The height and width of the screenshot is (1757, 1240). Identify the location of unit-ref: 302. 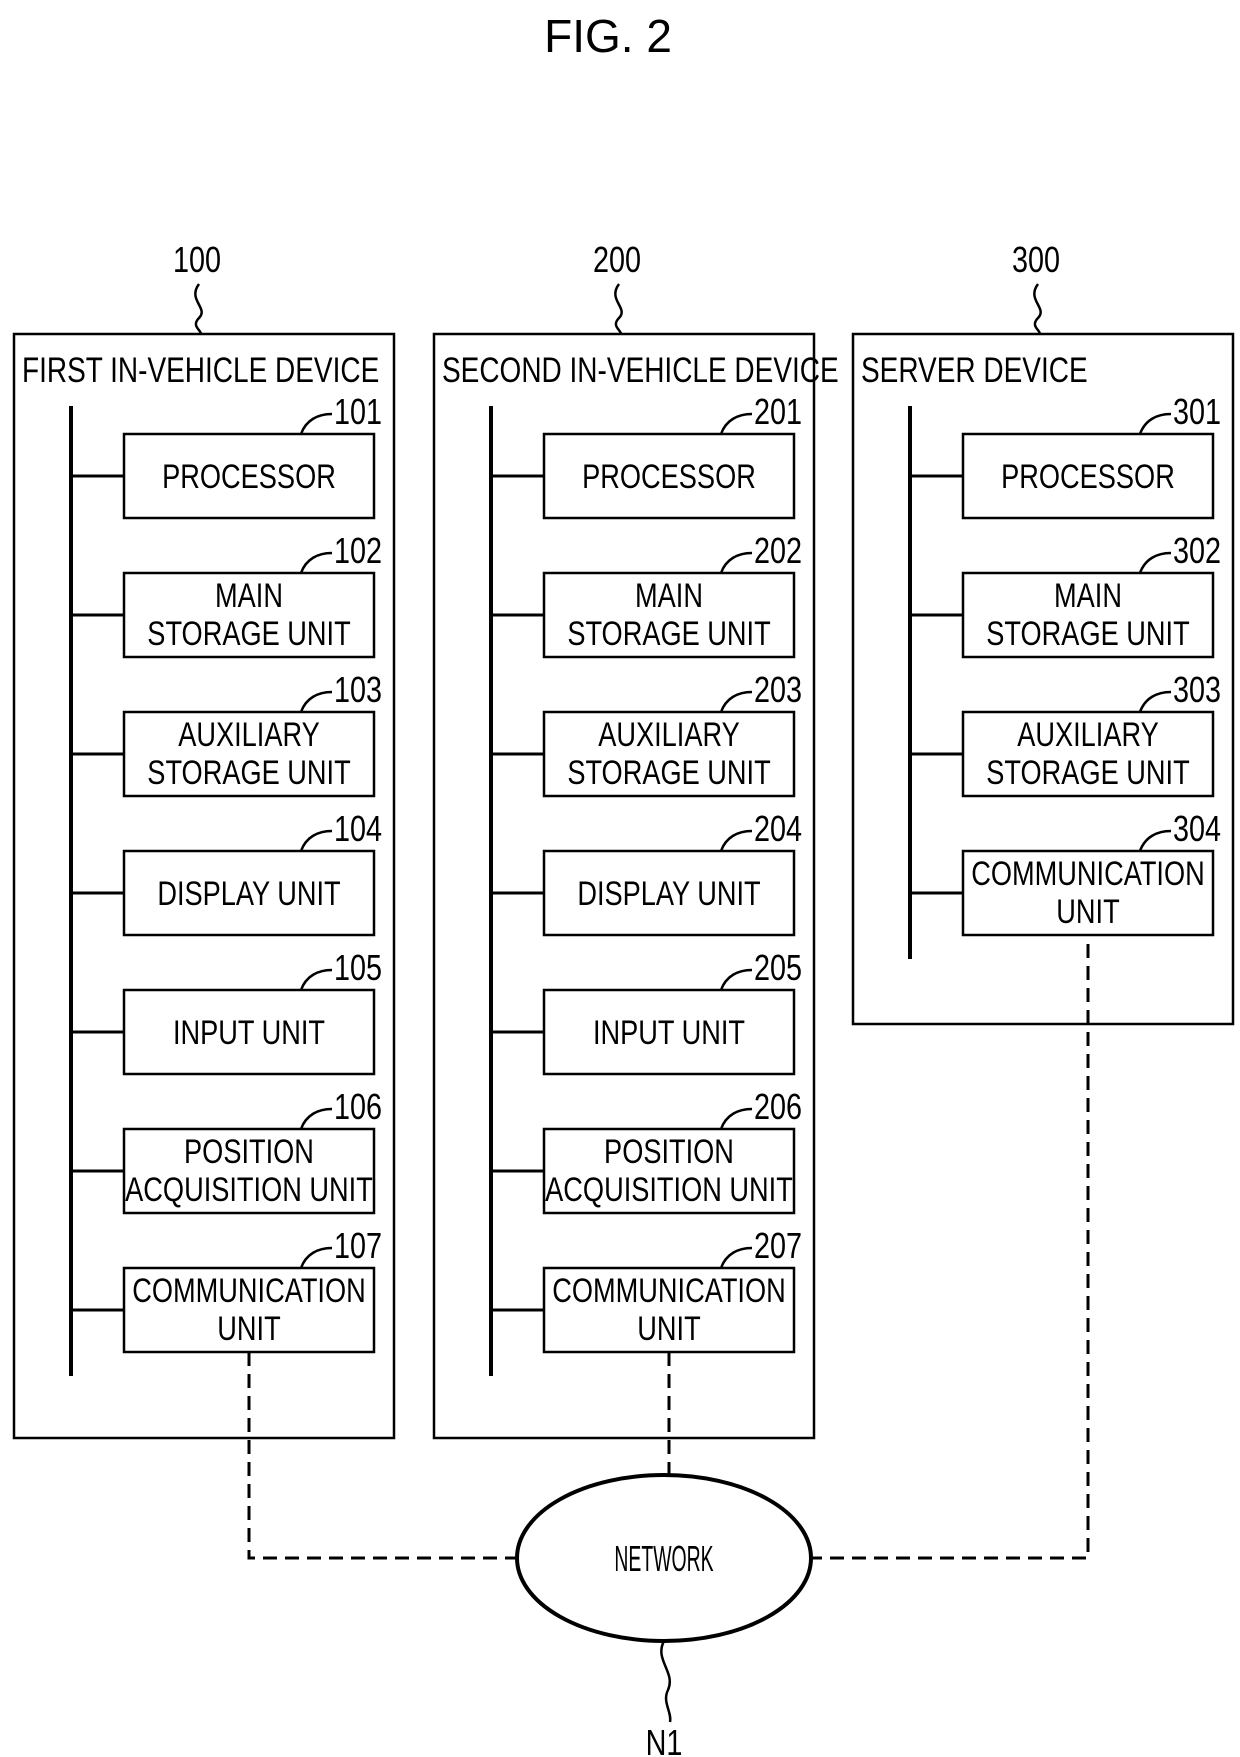
(1197, 550).